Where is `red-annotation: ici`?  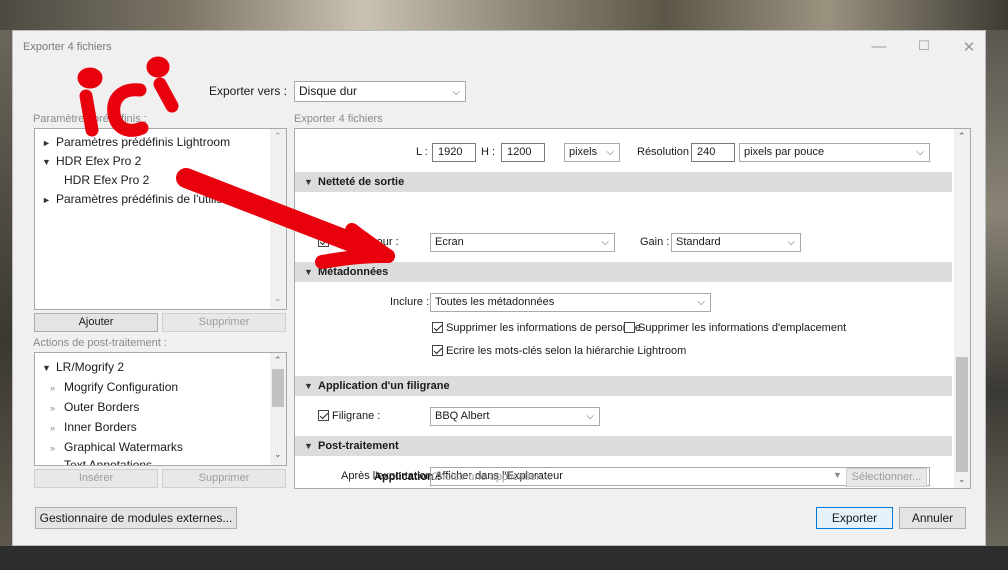 red-annotation: ici is located at coordinates (236, 162).